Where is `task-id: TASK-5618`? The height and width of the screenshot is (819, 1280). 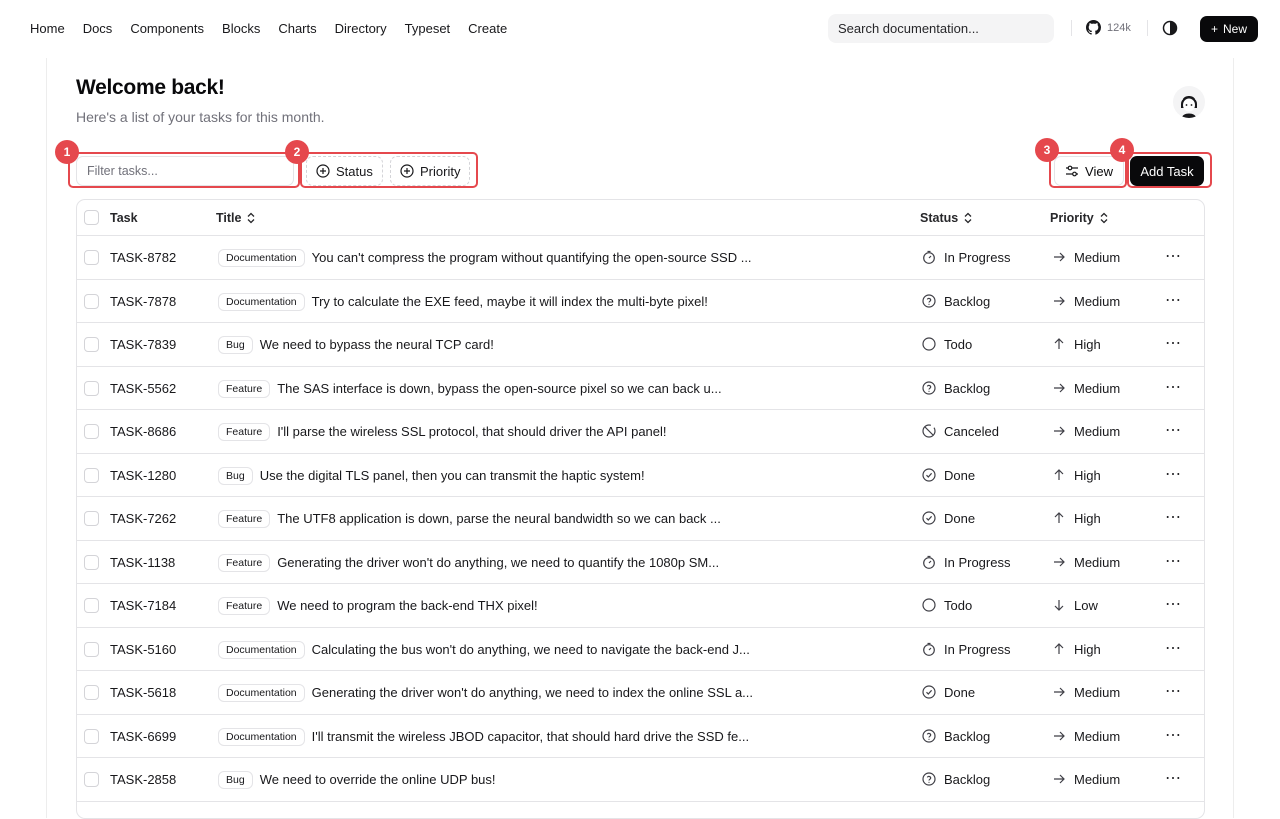 task-id: TASK-5618 is located at coordinates (143, 692).